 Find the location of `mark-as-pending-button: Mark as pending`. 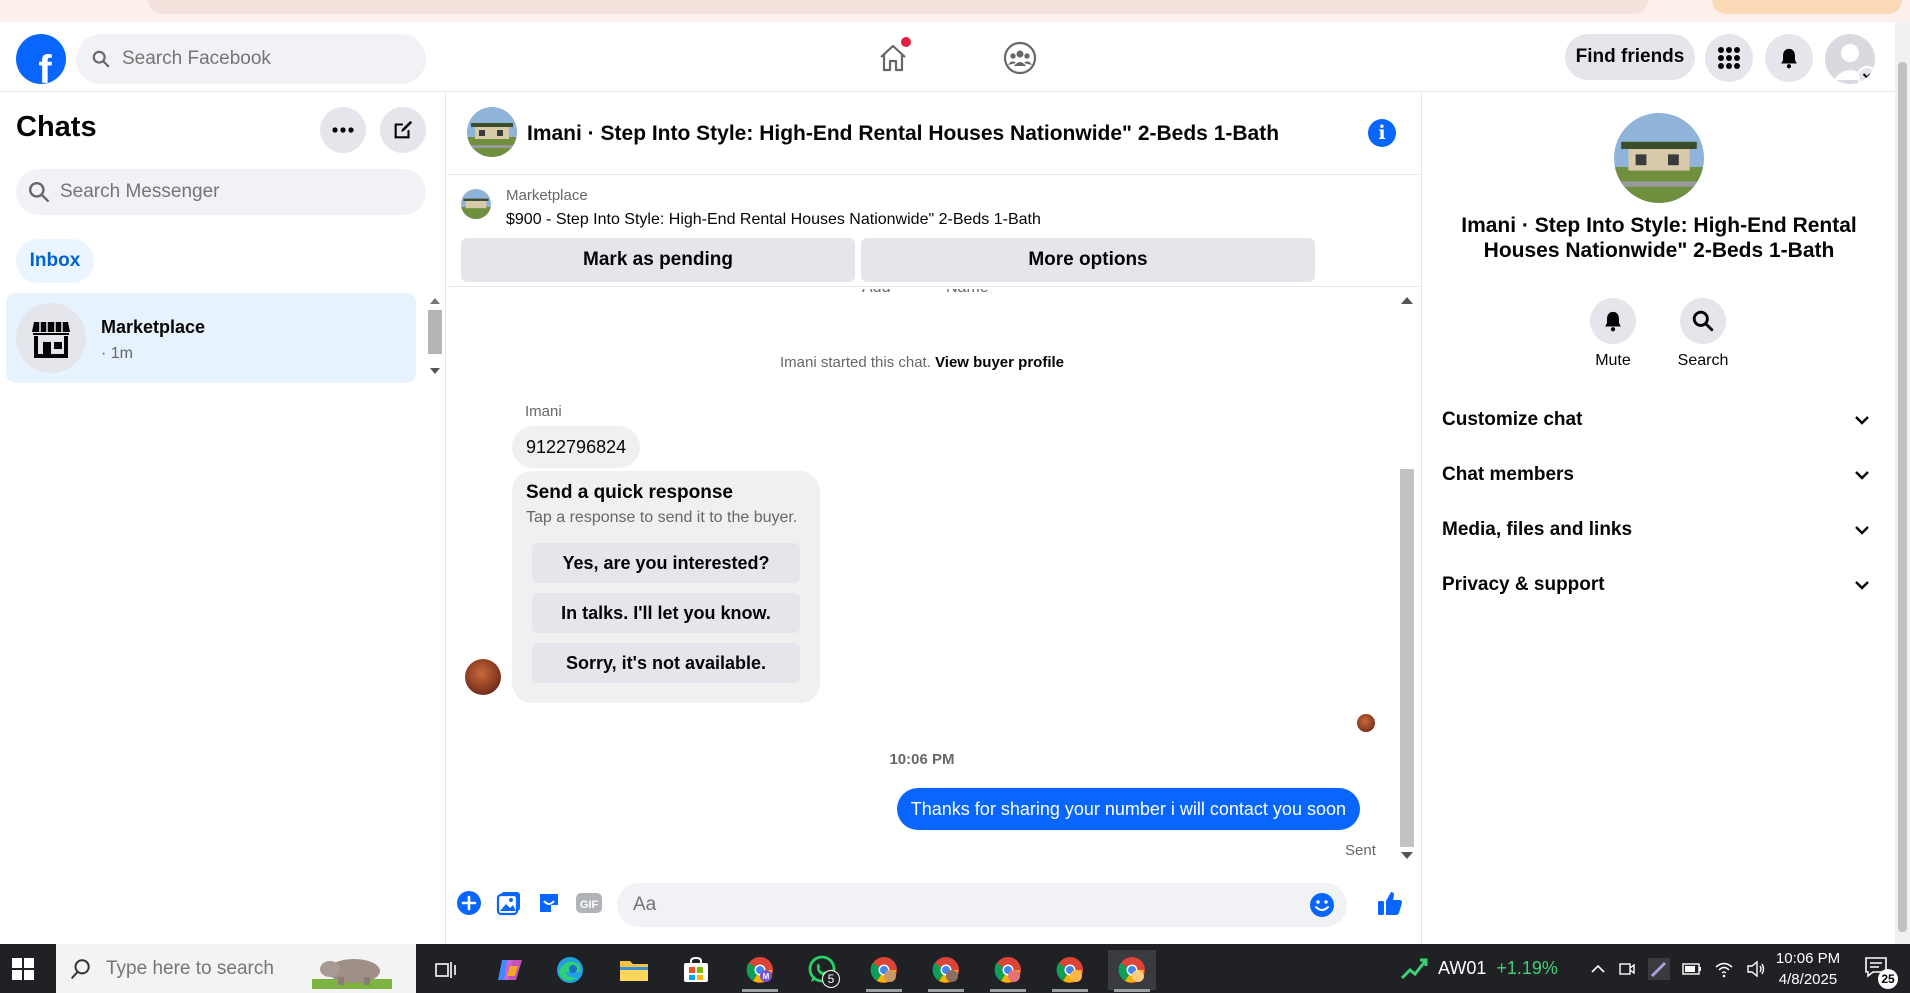

mark-as-pending-button: Mark as pending is located at coordinates (658, 260).